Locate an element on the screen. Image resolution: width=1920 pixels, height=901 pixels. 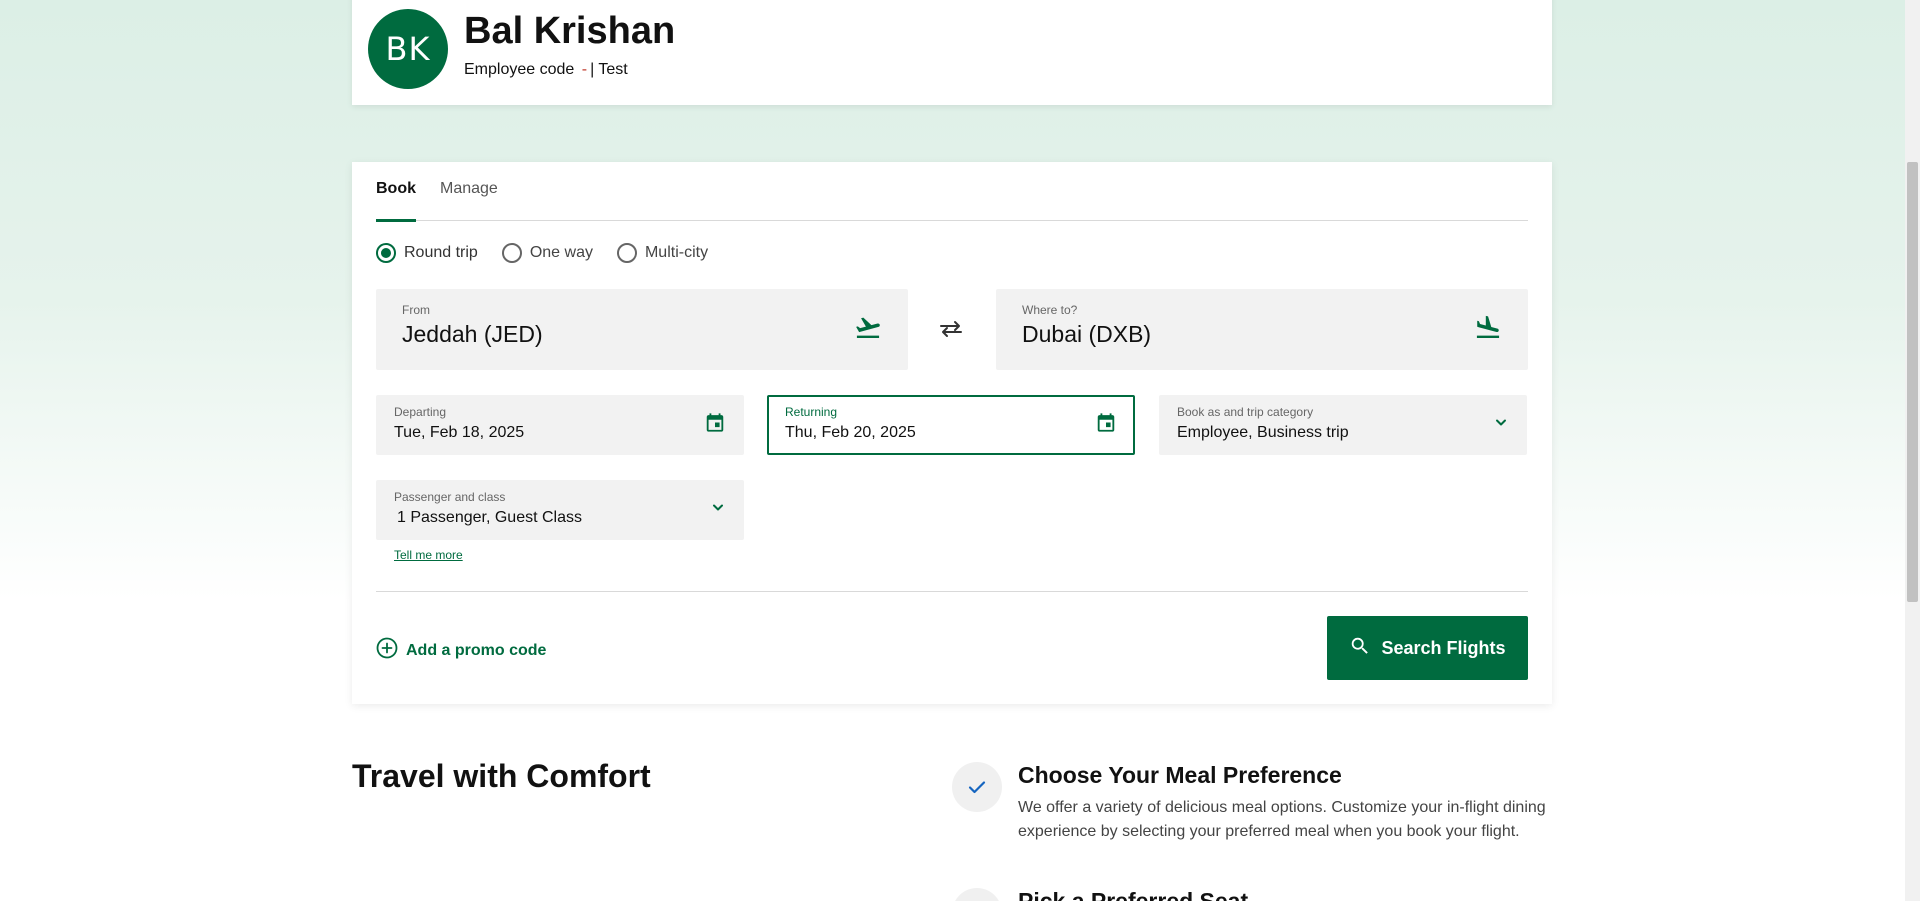
plus-circle-icon is located at coordinates (387, 650).